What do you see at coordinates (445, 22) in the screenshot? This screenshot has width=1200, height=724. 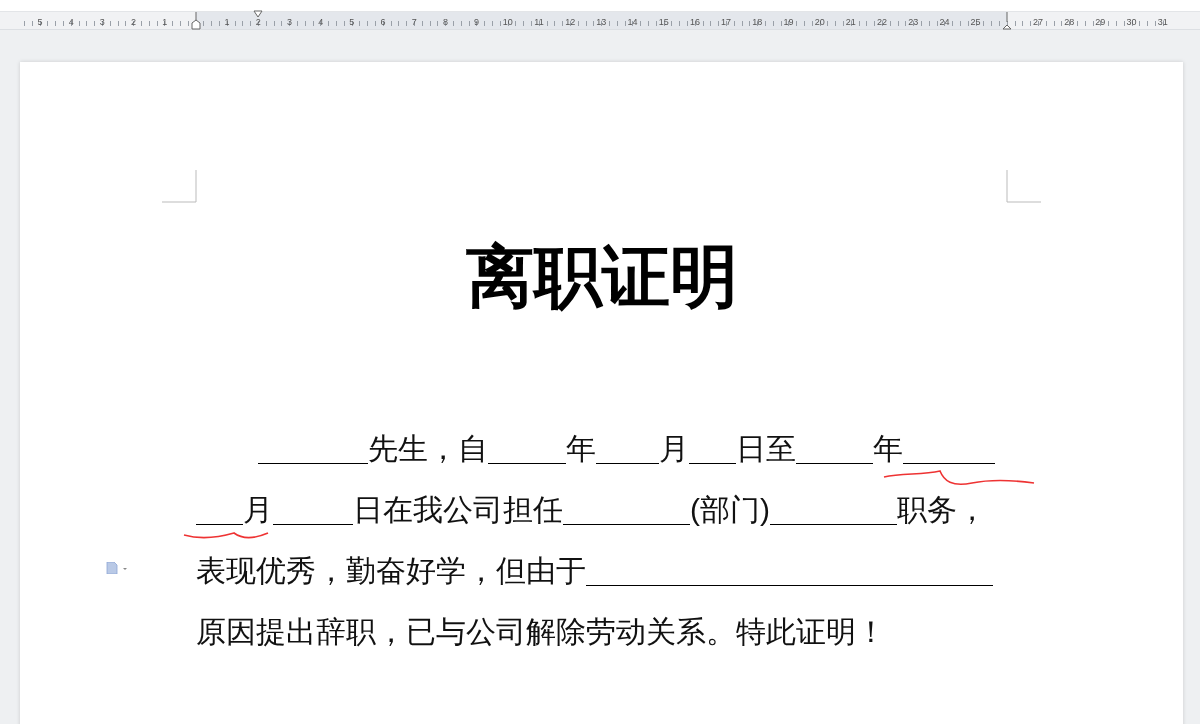 I see `ruler-number: 8` at bounding box center [445, 22].